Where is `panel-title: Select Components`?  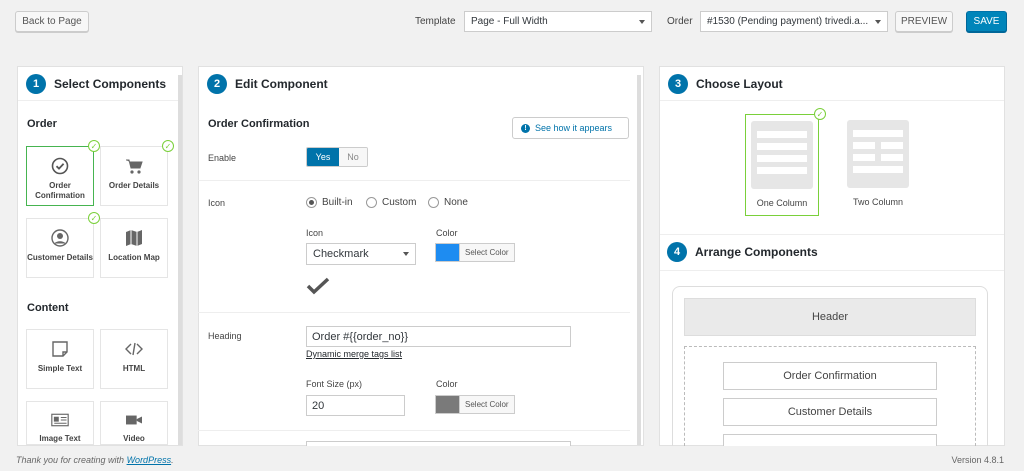 panel-title: Select Components is located at coordinates (110, 84).